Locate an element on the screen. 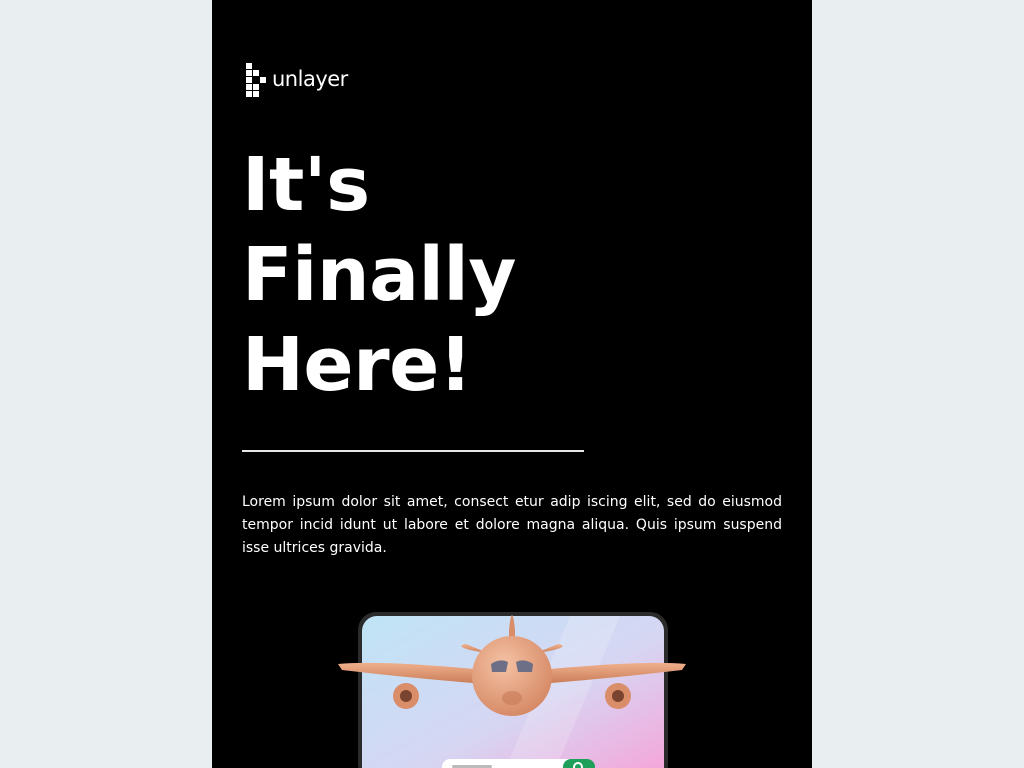 The width and height of the screenshot is (1024, 768). brand-logo: unlayer is located at coordinates (297, 80).